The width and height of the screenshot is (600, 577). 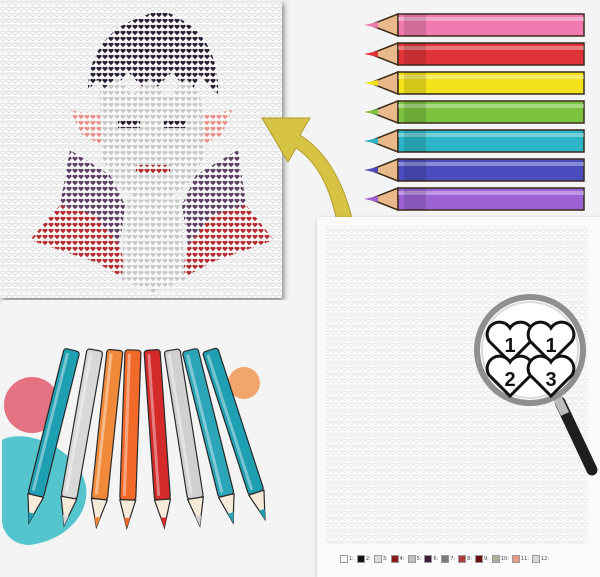 I want to click on legend-item: 6:, so click(x=431, y=559).